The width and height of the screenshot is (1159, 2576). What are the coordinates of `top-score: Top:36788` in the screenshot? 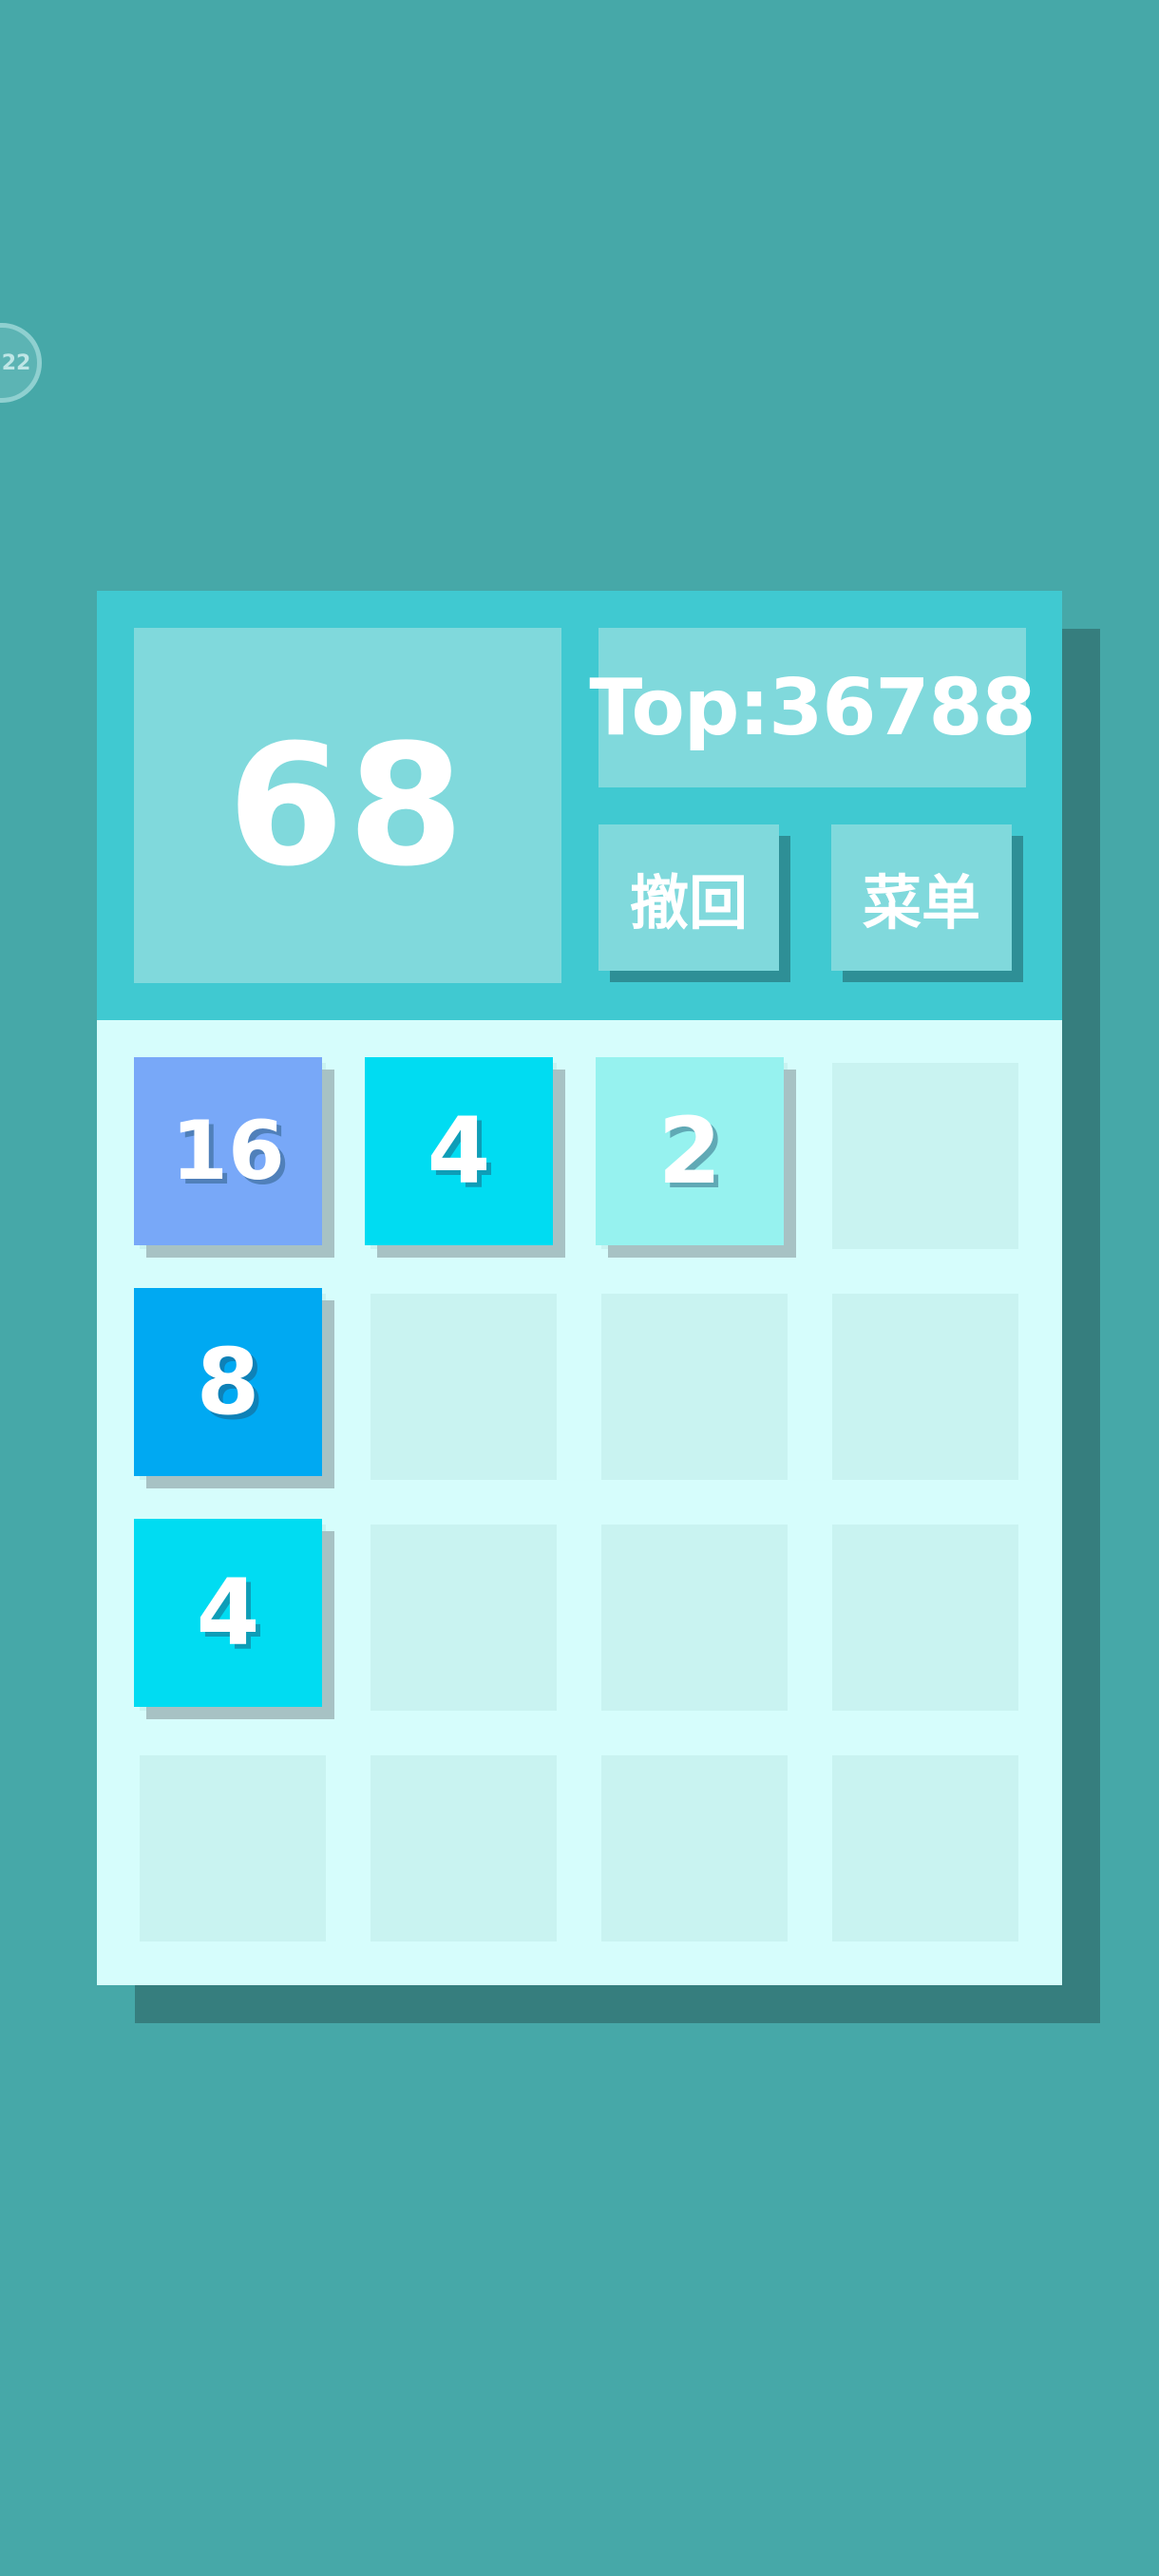 It's located at (812, 707).